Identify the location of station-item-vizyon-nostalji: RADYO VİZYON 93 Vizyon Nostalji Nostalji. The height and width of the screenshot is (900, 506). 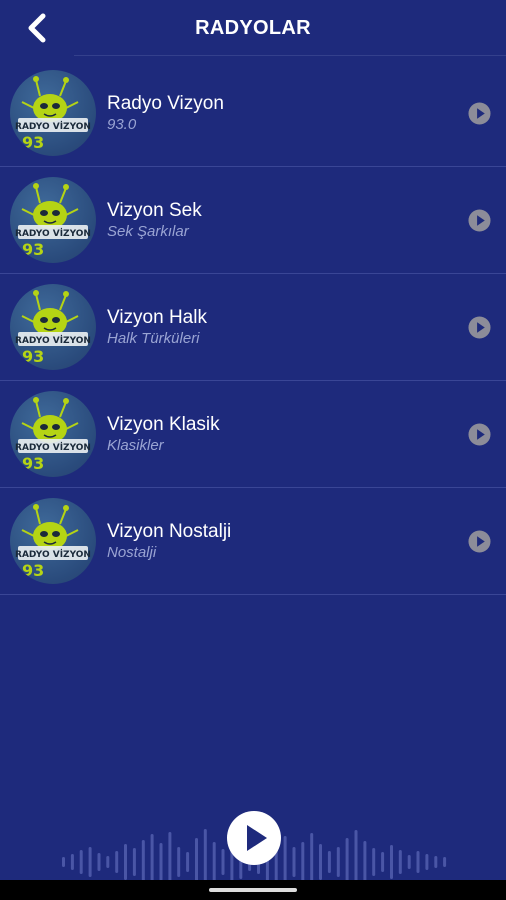
(253, 541).